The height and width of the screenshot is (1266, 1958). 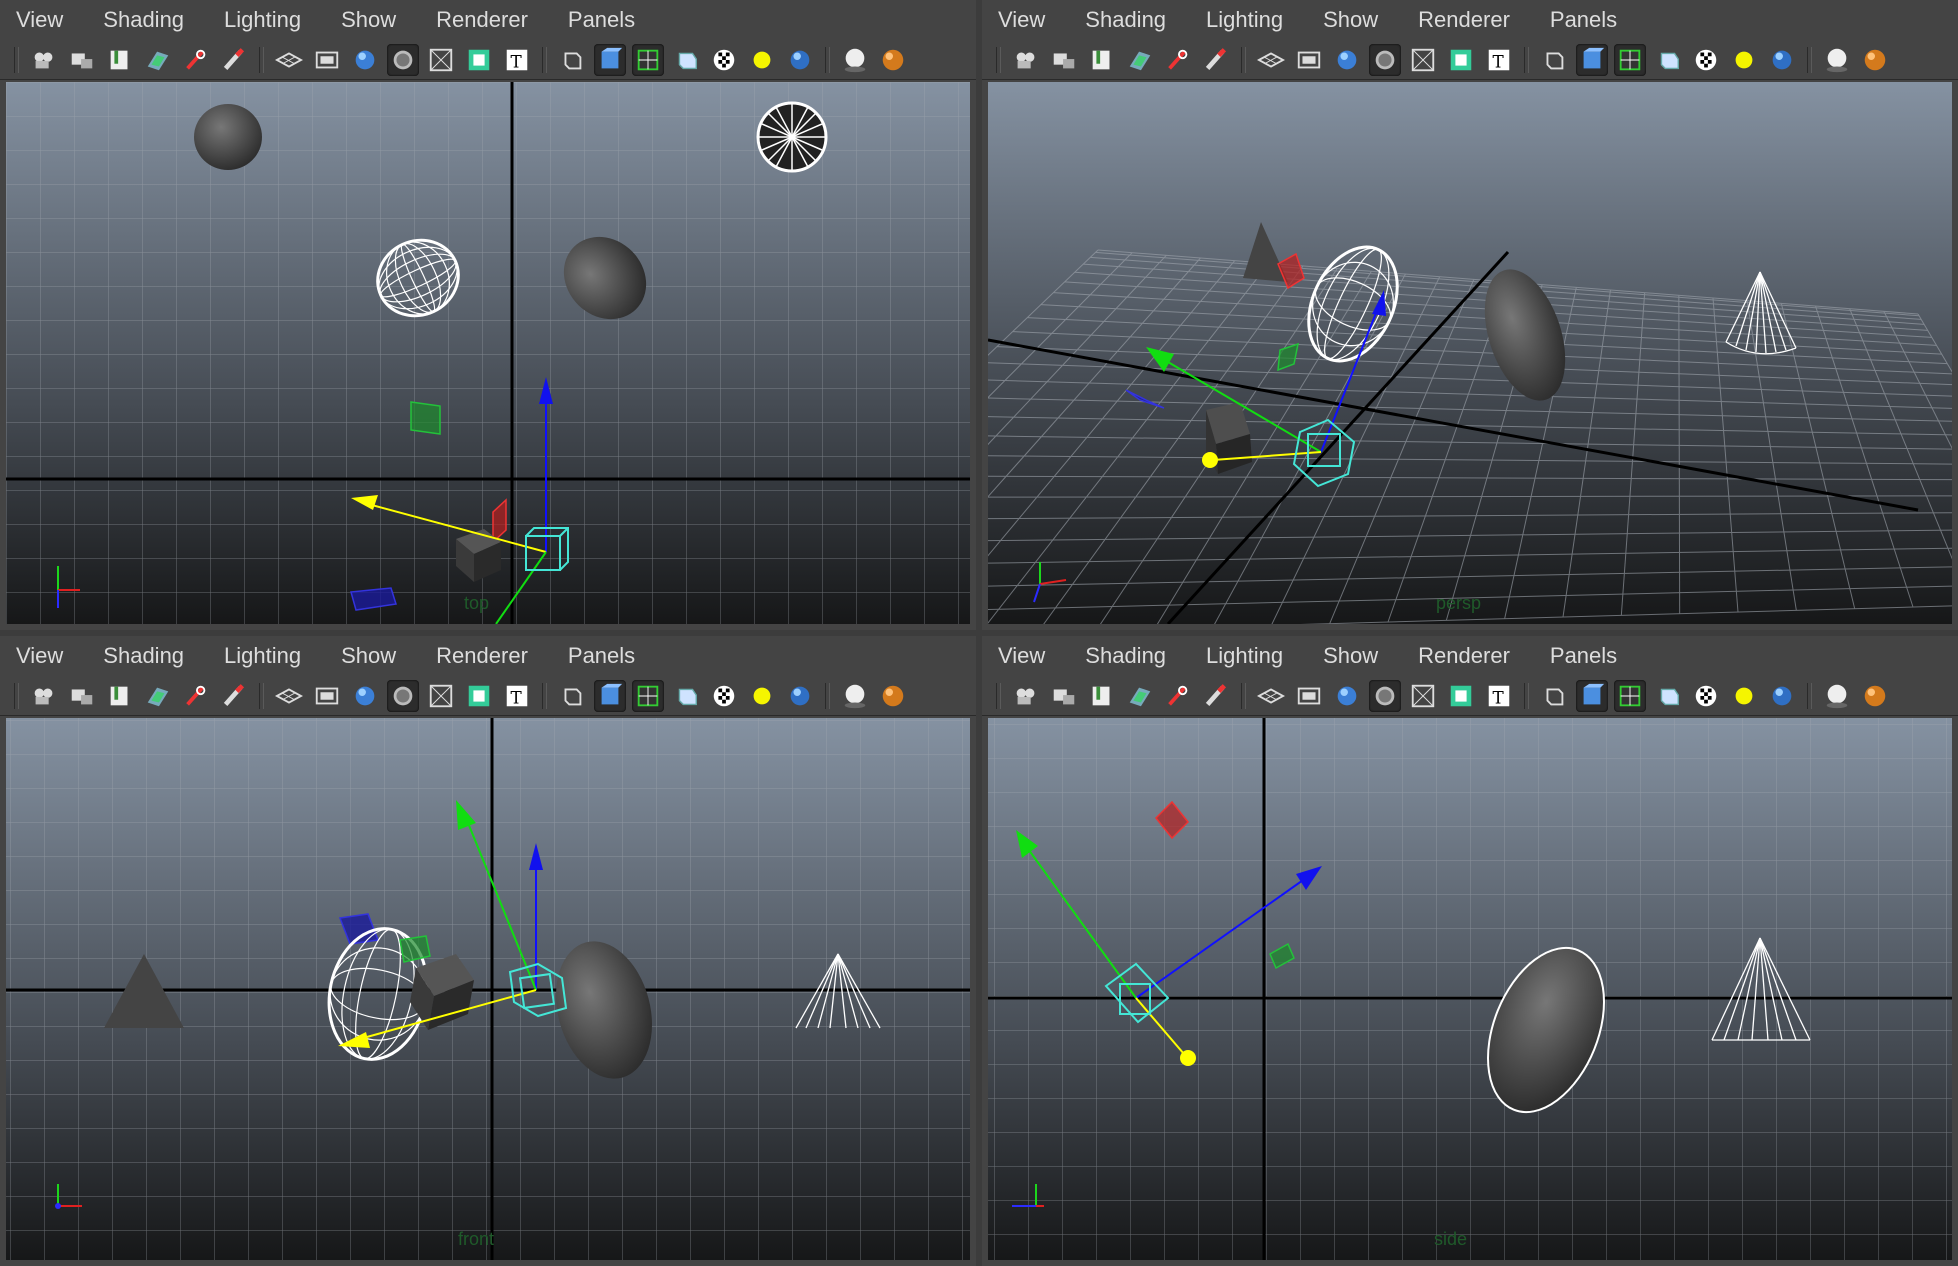 I want to click on wire-sphere-object, so click(x=792, y=137).